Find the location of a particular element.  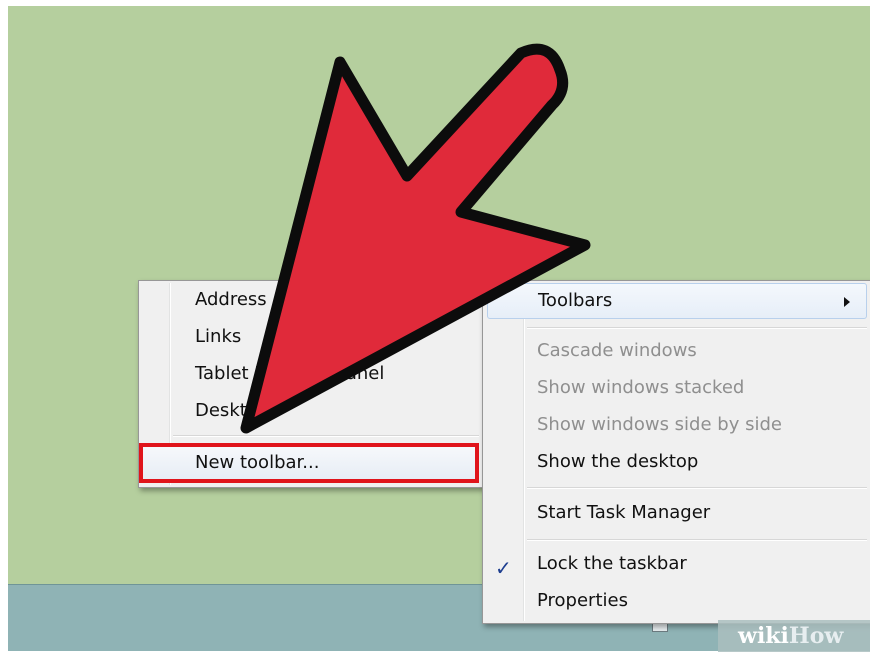

watermark-how: How is located at coordinates (816, 636).